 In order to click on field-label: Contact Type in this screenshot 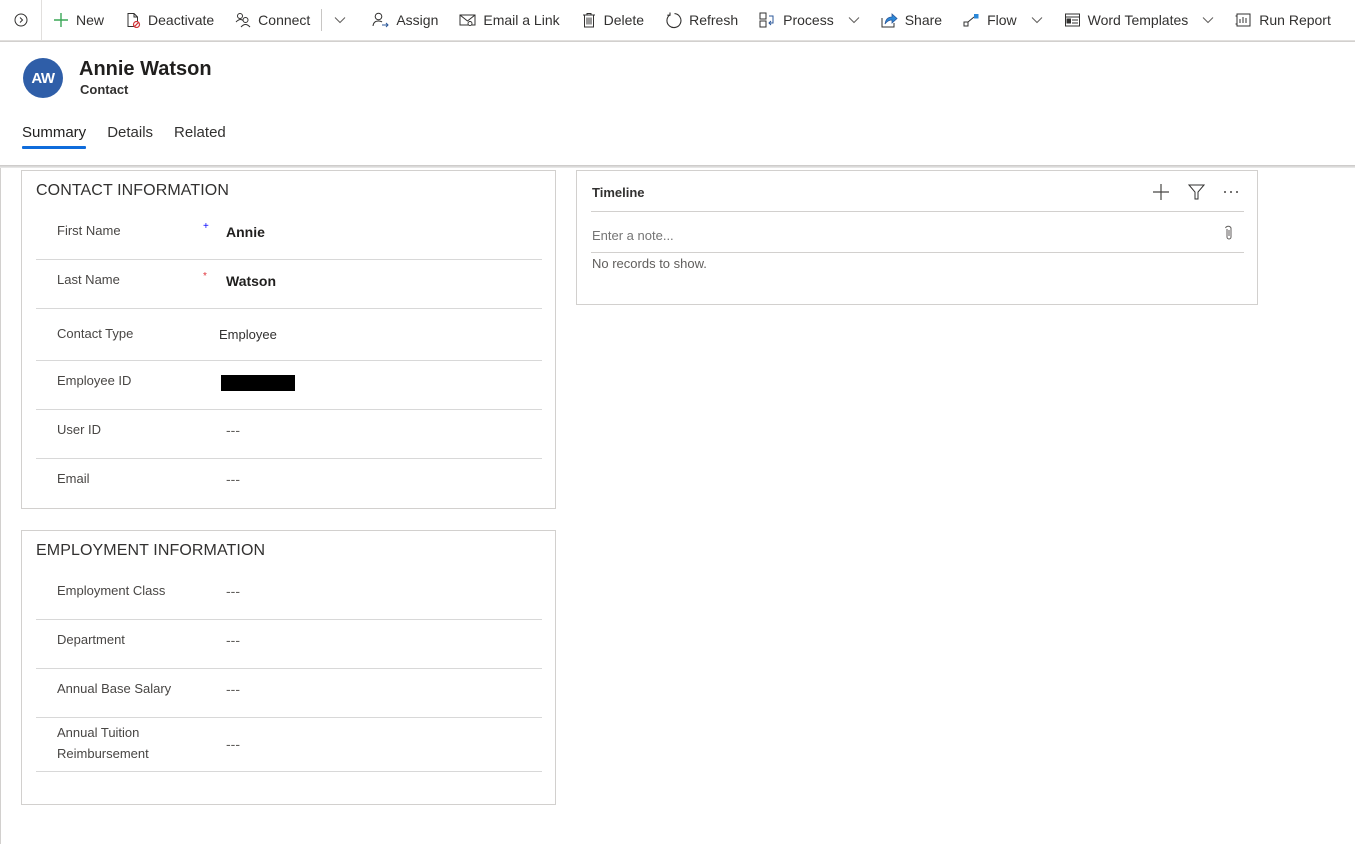, I will do `click(95, 333)`.